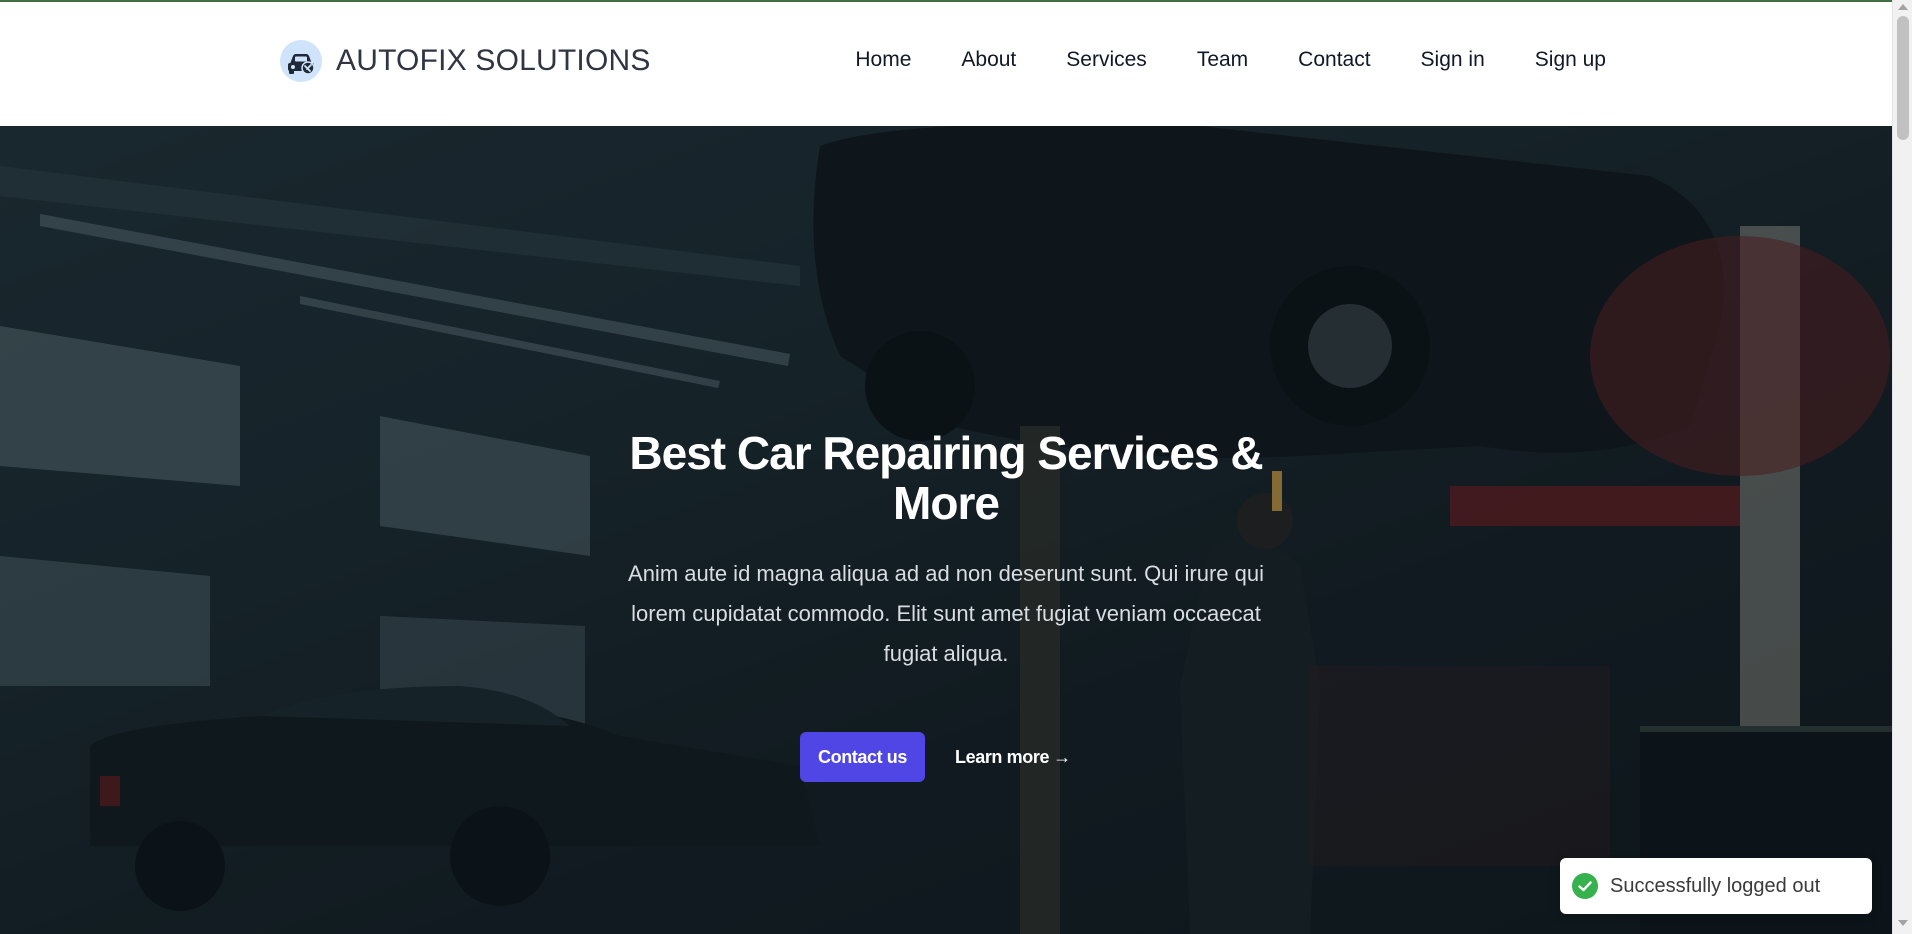 This screenshot has width=1912, height=934. What do you see at coordinates (1334, 60) in the screenshot?
I see `nav-contact: Contact` at bounding box center [1334, 60].